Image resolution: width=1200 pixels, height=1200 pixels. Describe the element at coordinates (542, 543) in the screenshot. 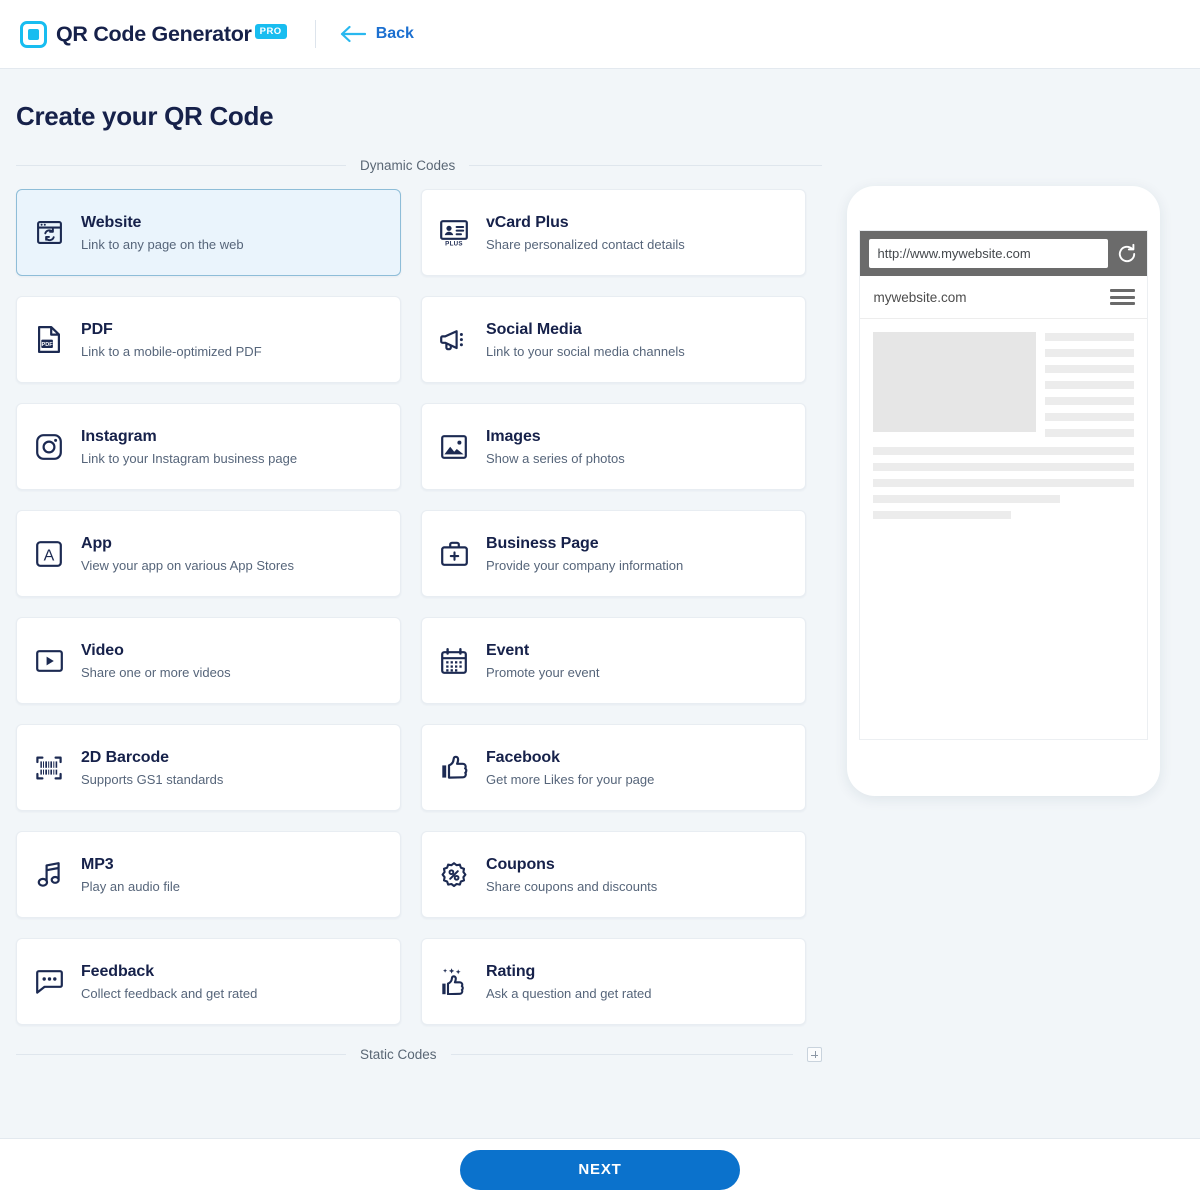

I see `card-title: Business Page` at that location.